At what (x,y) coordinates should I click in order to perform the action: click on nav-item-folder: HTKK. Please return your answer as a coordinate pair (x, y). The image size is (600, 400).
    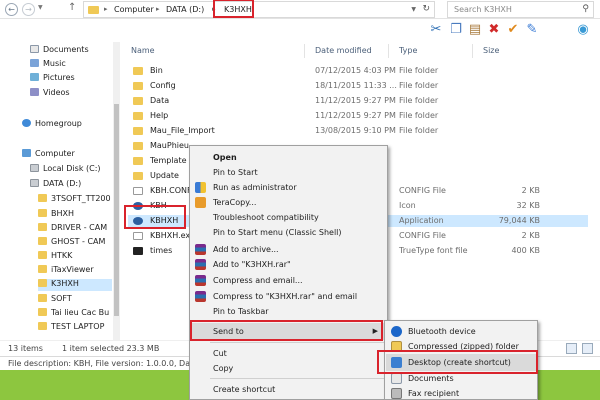
    Looking at the image, I should click on (55, 257).